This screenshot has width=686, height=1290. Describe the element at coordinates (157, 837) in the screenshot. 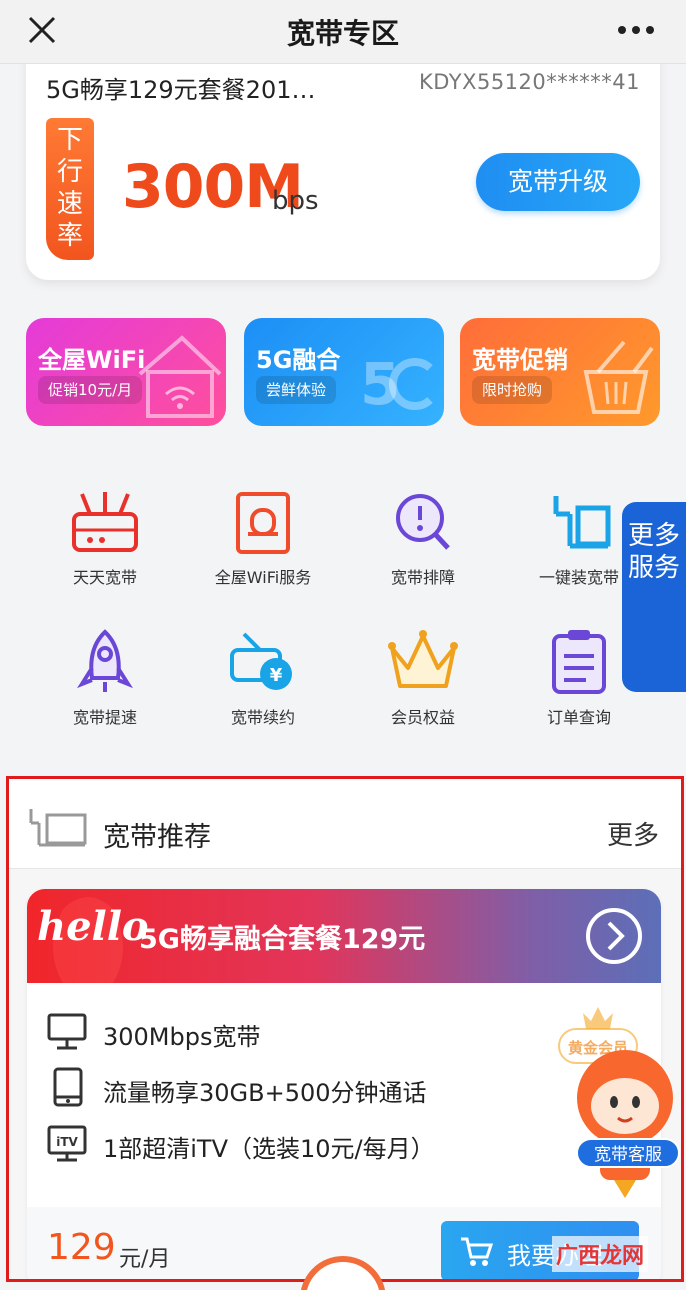

I see `section-title: 宽带推荐` at that location.